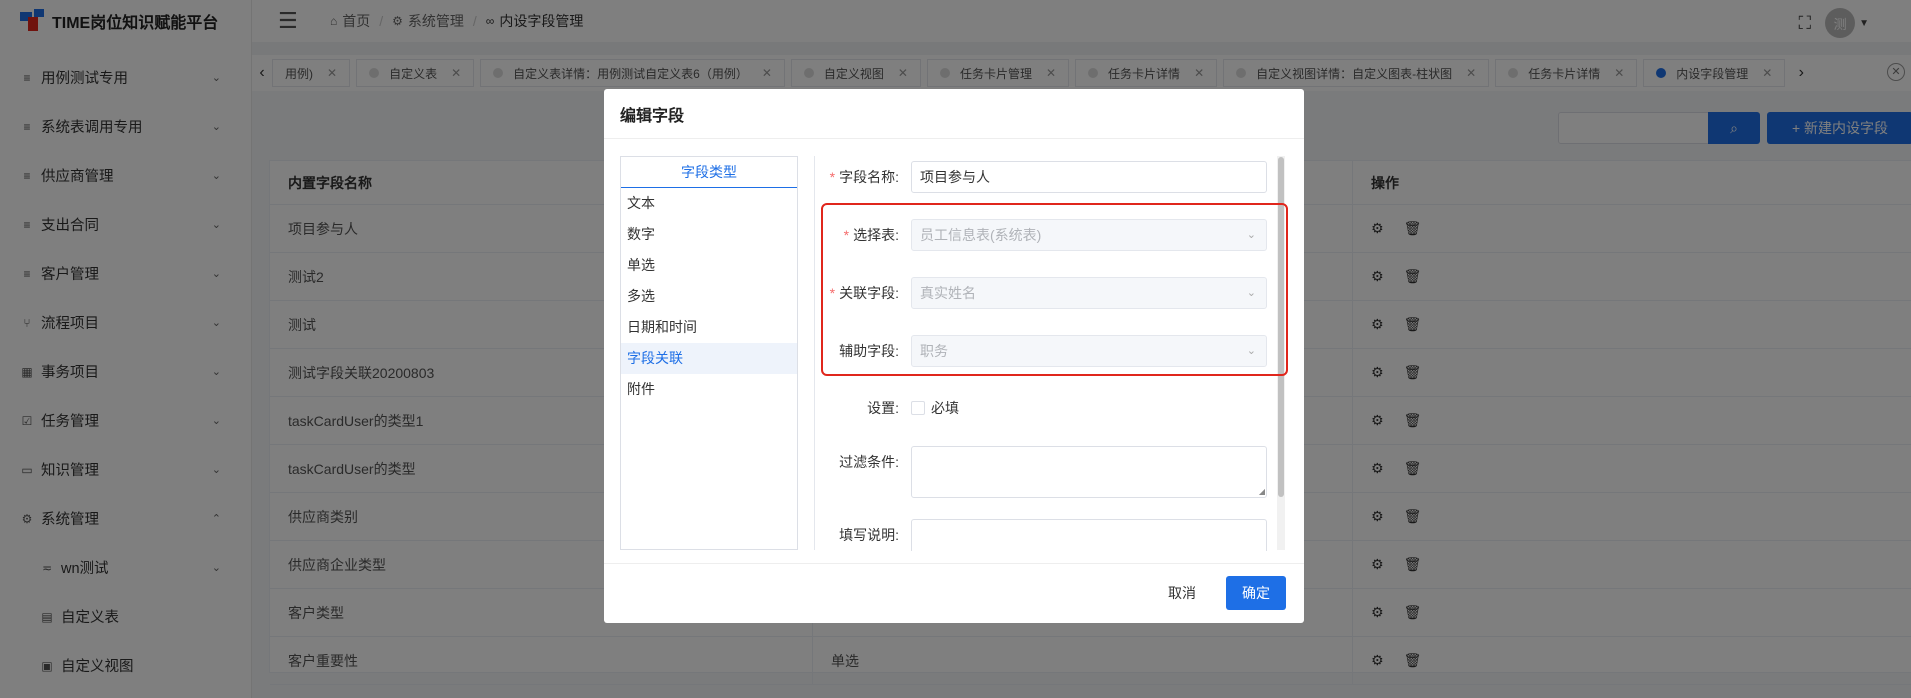  What do you see at coordinates (709, 296) in the screenshot?
I see `field-type-option: 多选` at bounding box center [709, 296].